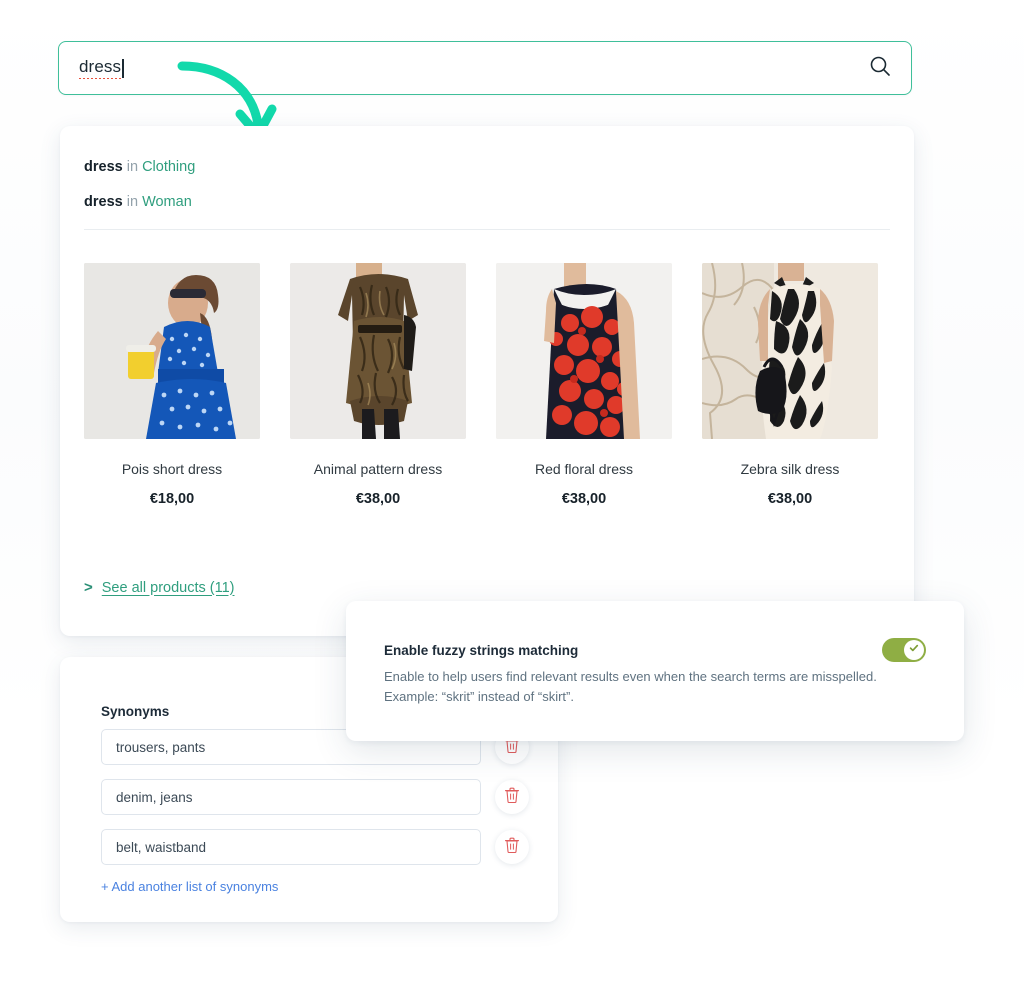 The width and height of the screenshot is (1024, 1004). I want to click on see-all-products-link: > See all products (11), so click(159, 587).